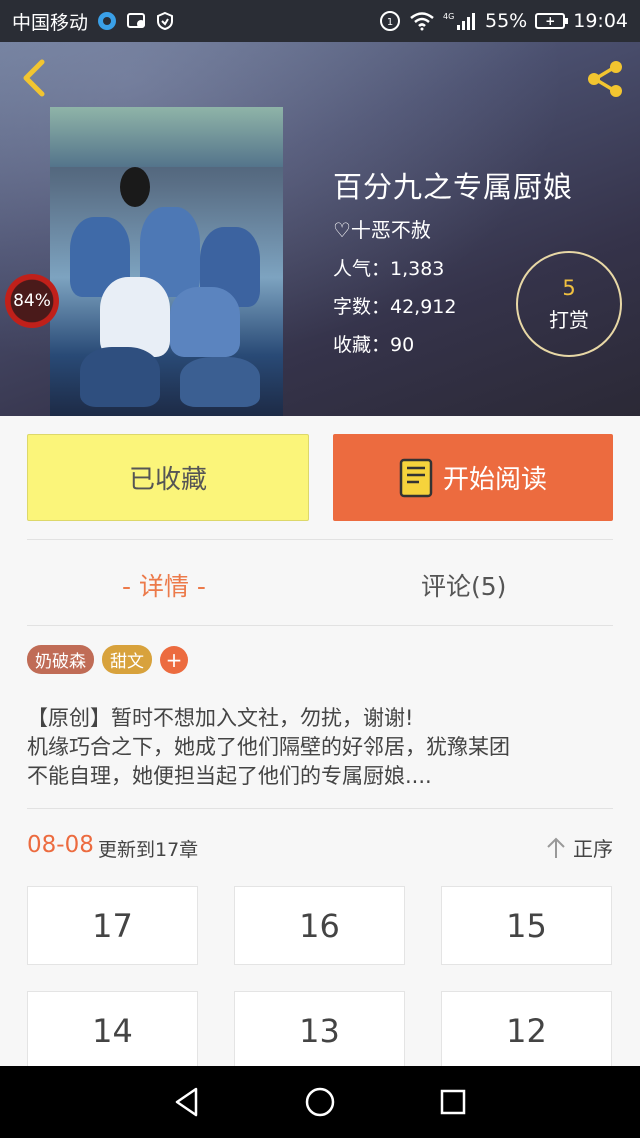 The height and width of the screenshot is (1138, 640). Describe the element at coordinates (448, 16) in the screenshot. I see `svg-text: 4G` at that location.